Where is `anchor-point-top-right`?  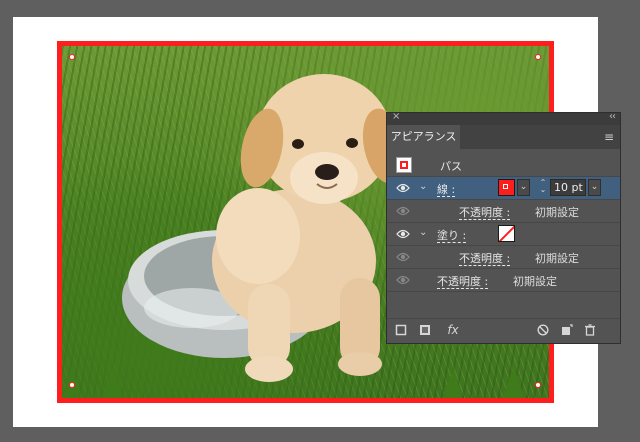
anchor-point-top-right is located at coordinates (538, 57).